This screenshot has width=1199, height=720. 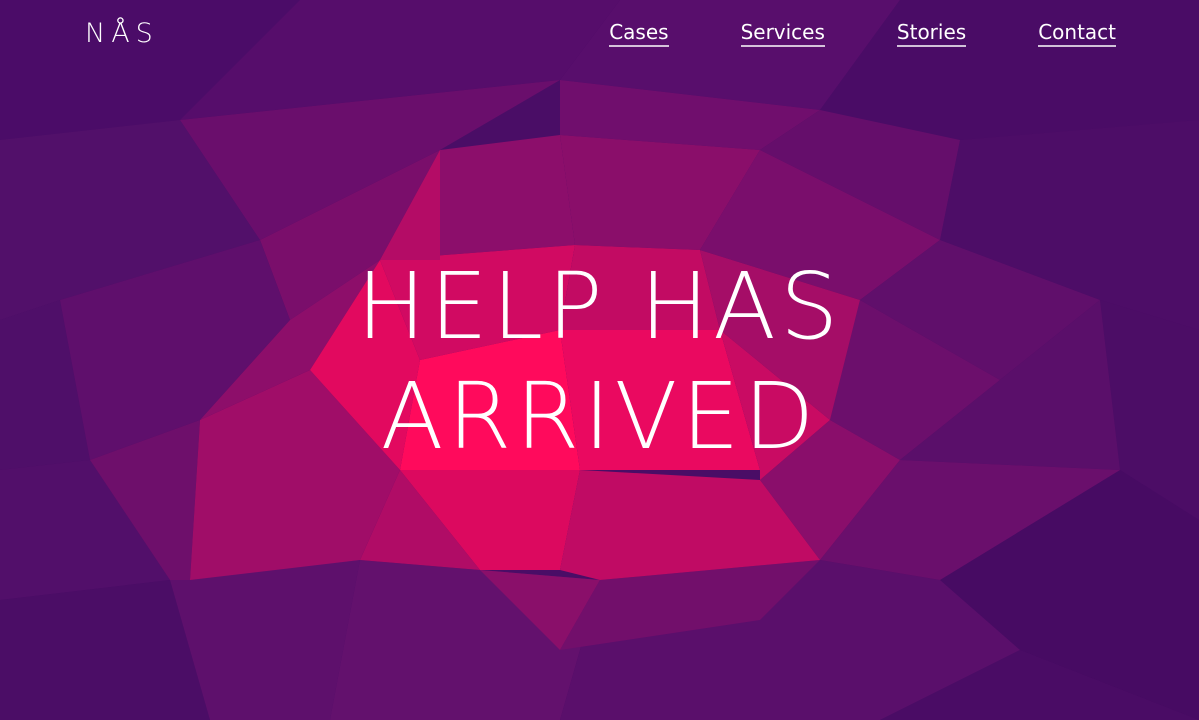 What do you see at coordinates (1077, 33) in the screenshot?
I see `nav-link-contact: Contact` at bounding box center [1077, 33].